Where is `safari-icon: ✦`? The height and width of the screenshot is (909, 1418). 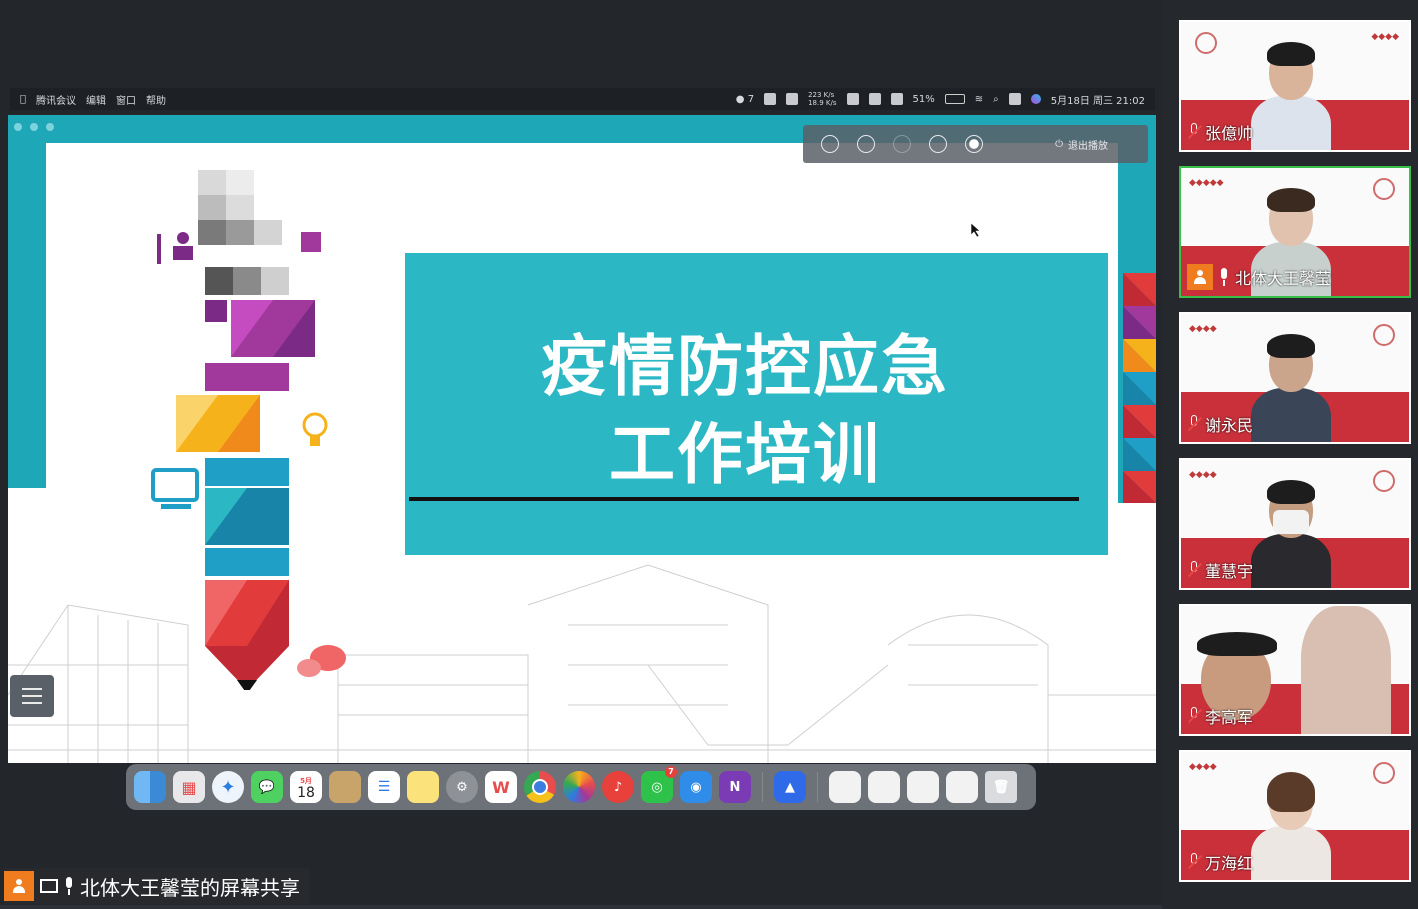
safari-icon: ✦ is located at coordinates (228, 787).